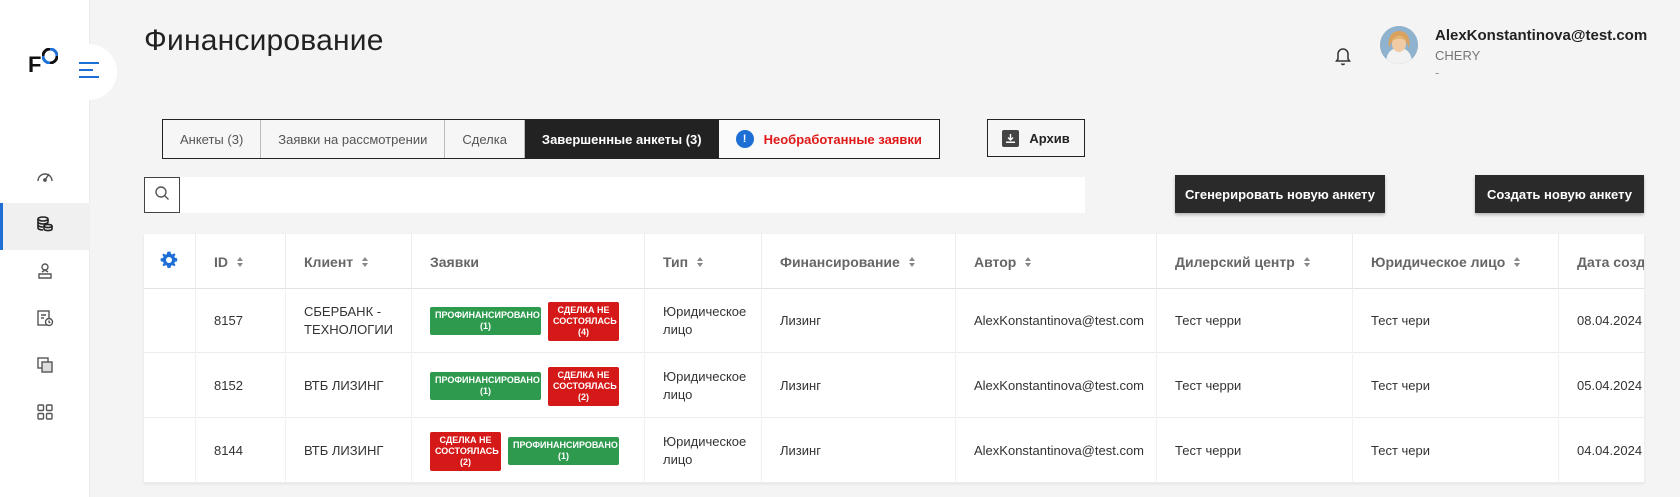 This screenshot has width=1680, height=497. I want to click on column-header-label: ID, so click(221, 261).